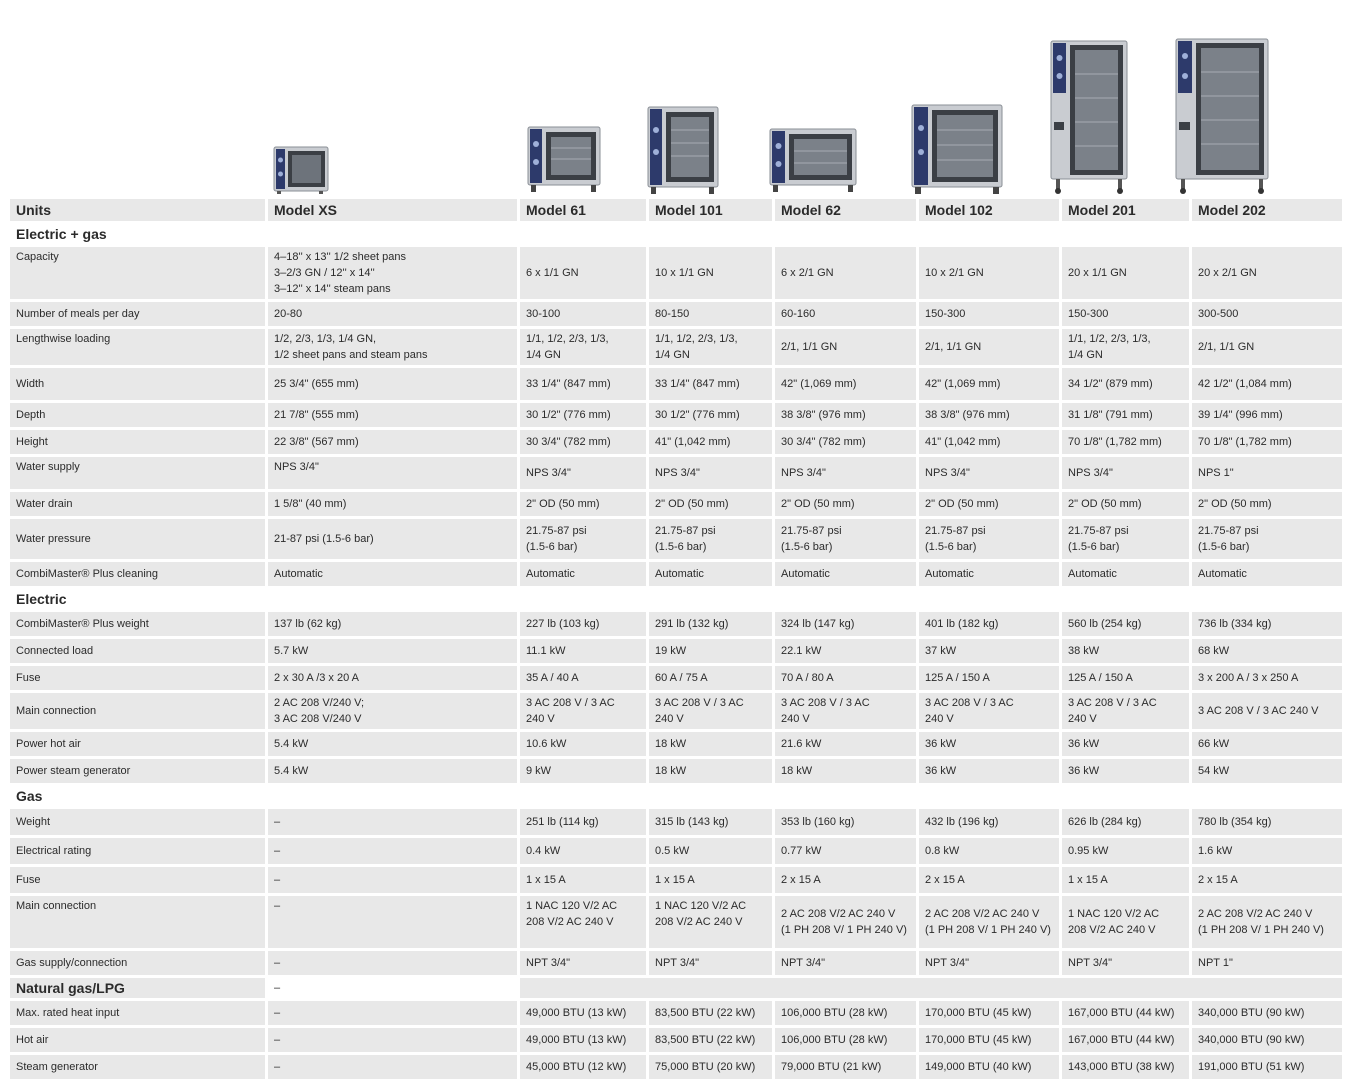  What do you see at coordinates (137, 415) in the screenshot?
I see `spec-label: Depth` at bounding box center [137, 415].